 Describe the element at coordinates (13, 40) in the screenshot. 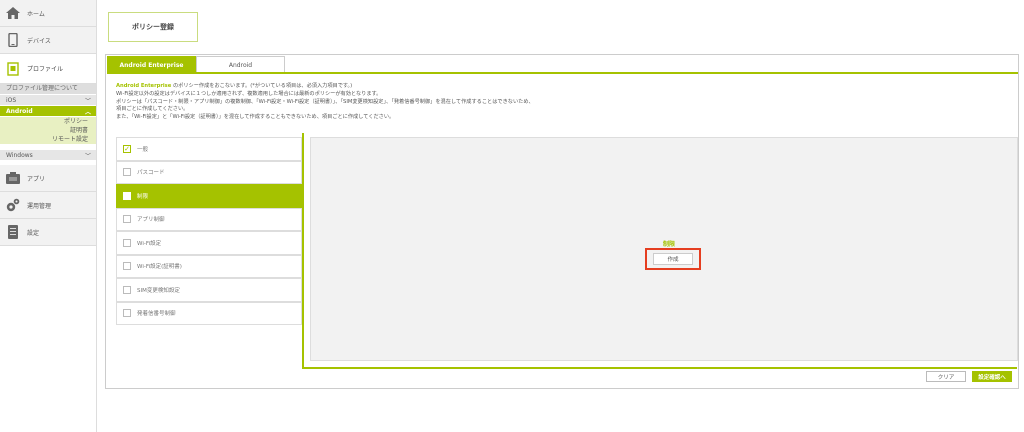

I see `phone-icon` at that location.